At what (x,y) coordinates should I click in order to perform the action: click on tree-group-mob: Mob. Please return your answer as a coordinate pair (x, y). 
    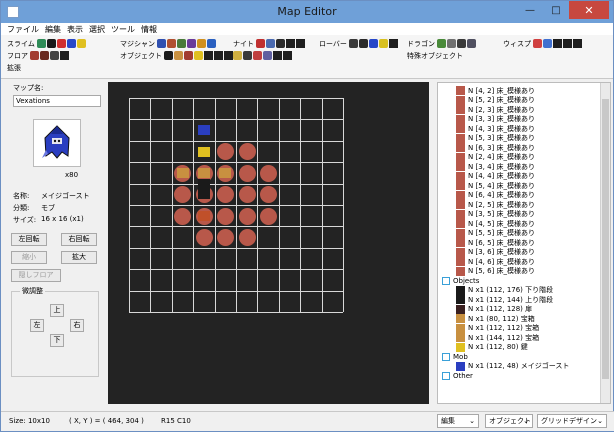
    Looking at the image, I should click on (455, 357).